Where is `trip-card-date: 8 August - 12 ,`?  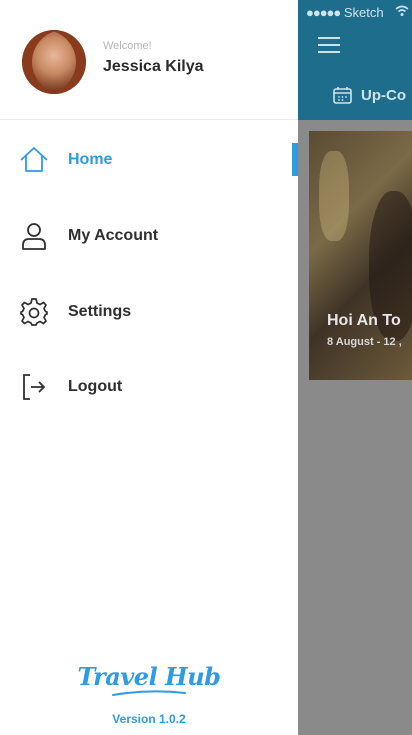 trip-card-date: 8 August - 12 , is located at coordinates (364, 342).